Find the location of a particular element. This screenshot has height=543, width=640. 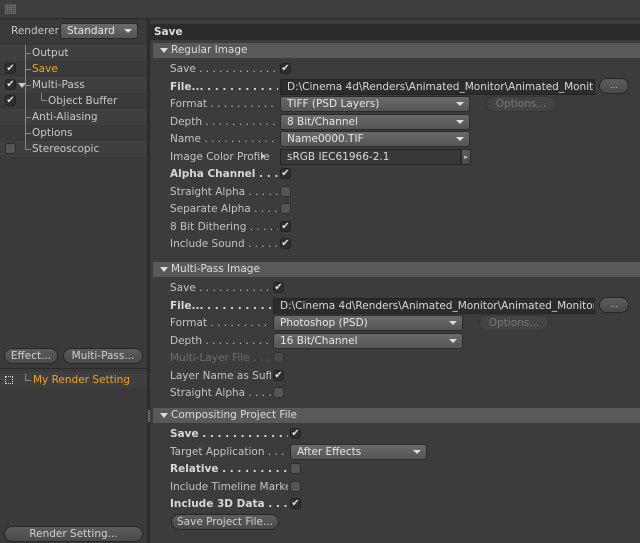

panel-title: Save is located at coordinates (395, 32).